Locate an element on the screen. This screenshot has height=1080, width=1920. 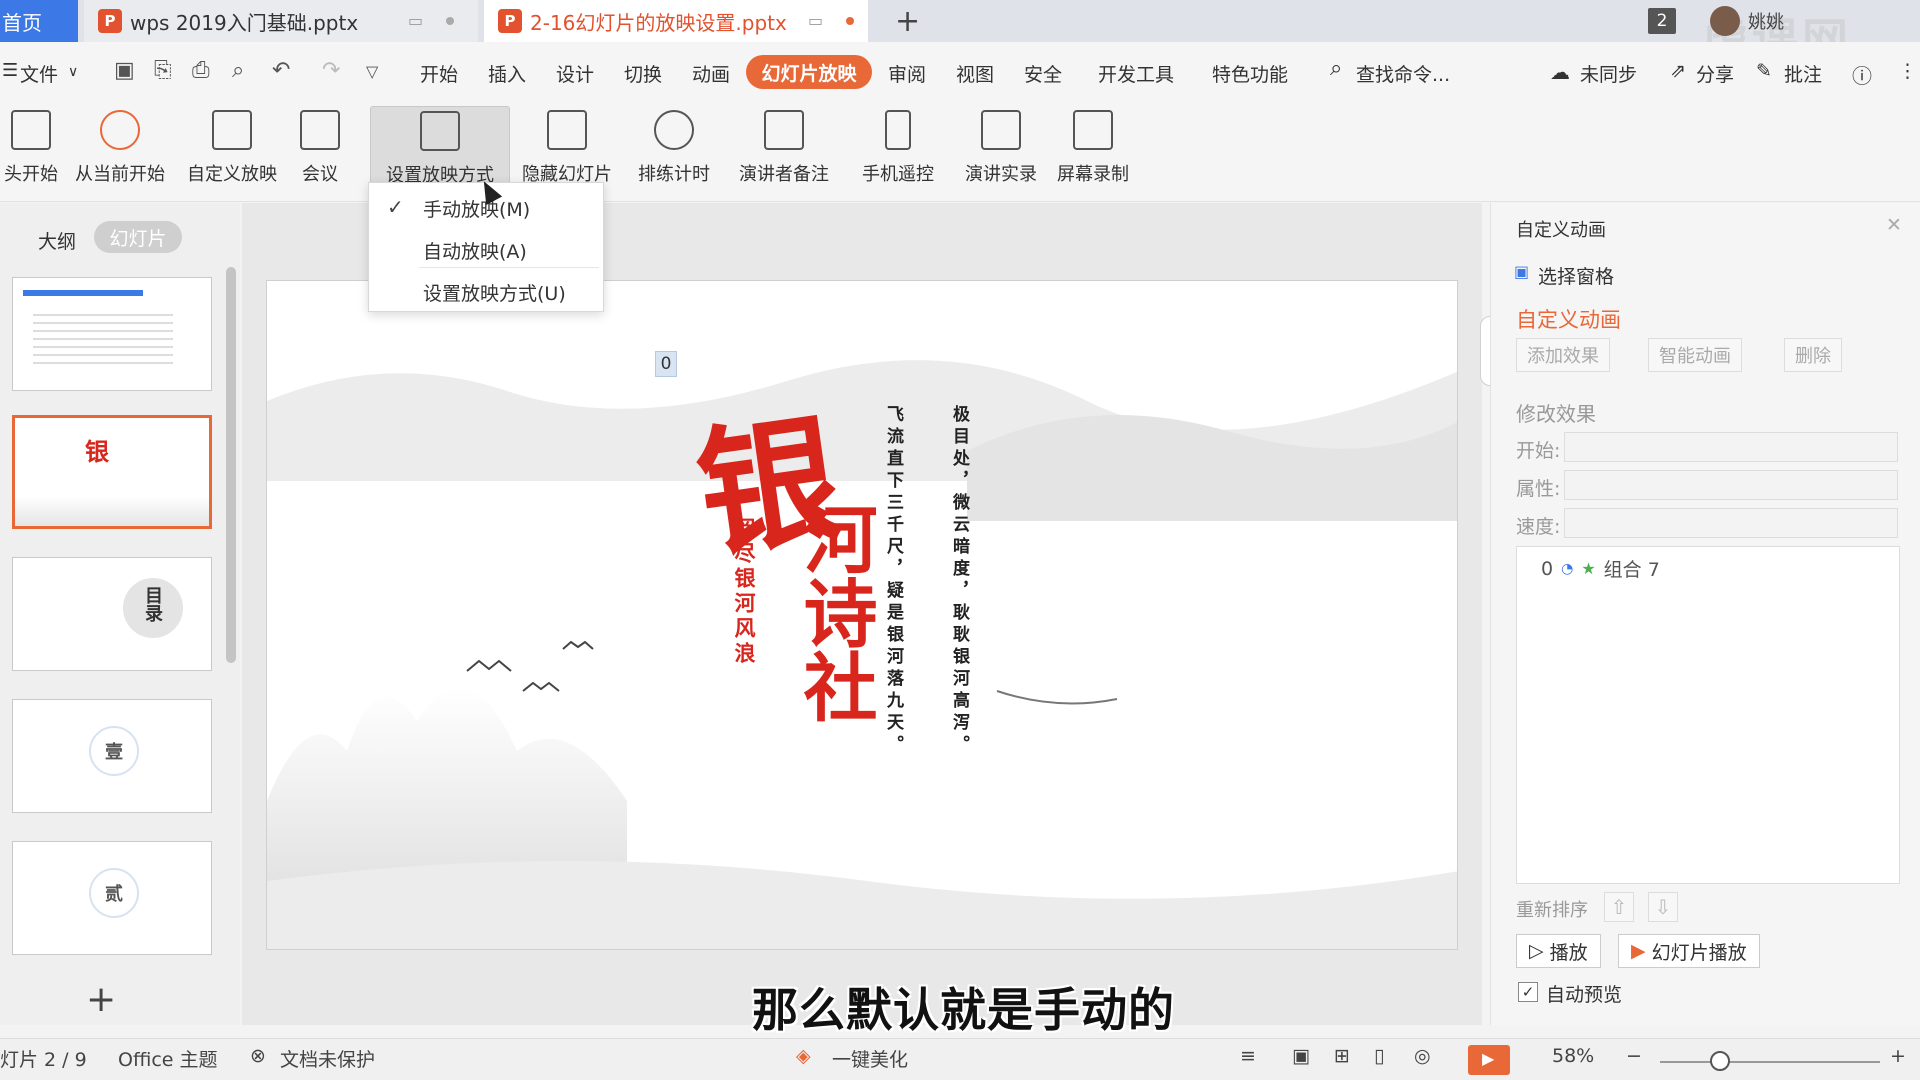
custom-show-button: 自定义放映 is located at coordinates (232, 150).